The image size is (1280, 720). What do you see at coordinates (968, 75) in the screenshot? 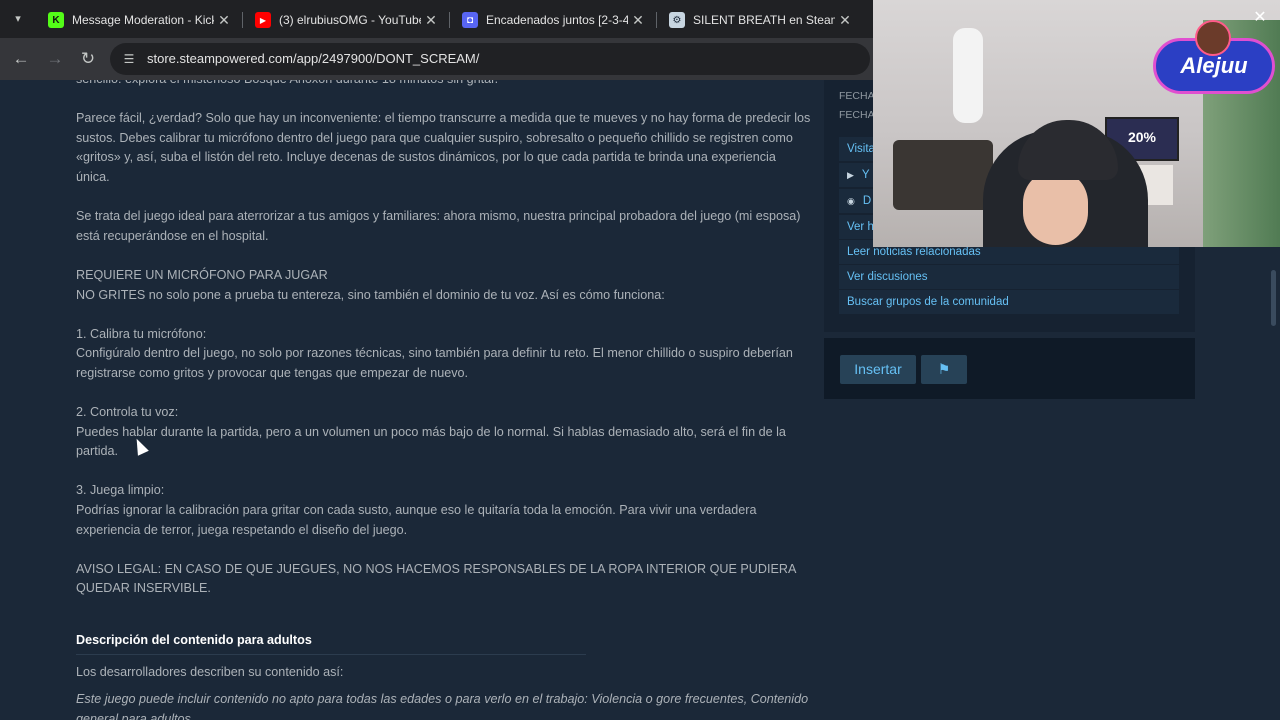
I see `punching-bag` at bounding box center [968, 75].